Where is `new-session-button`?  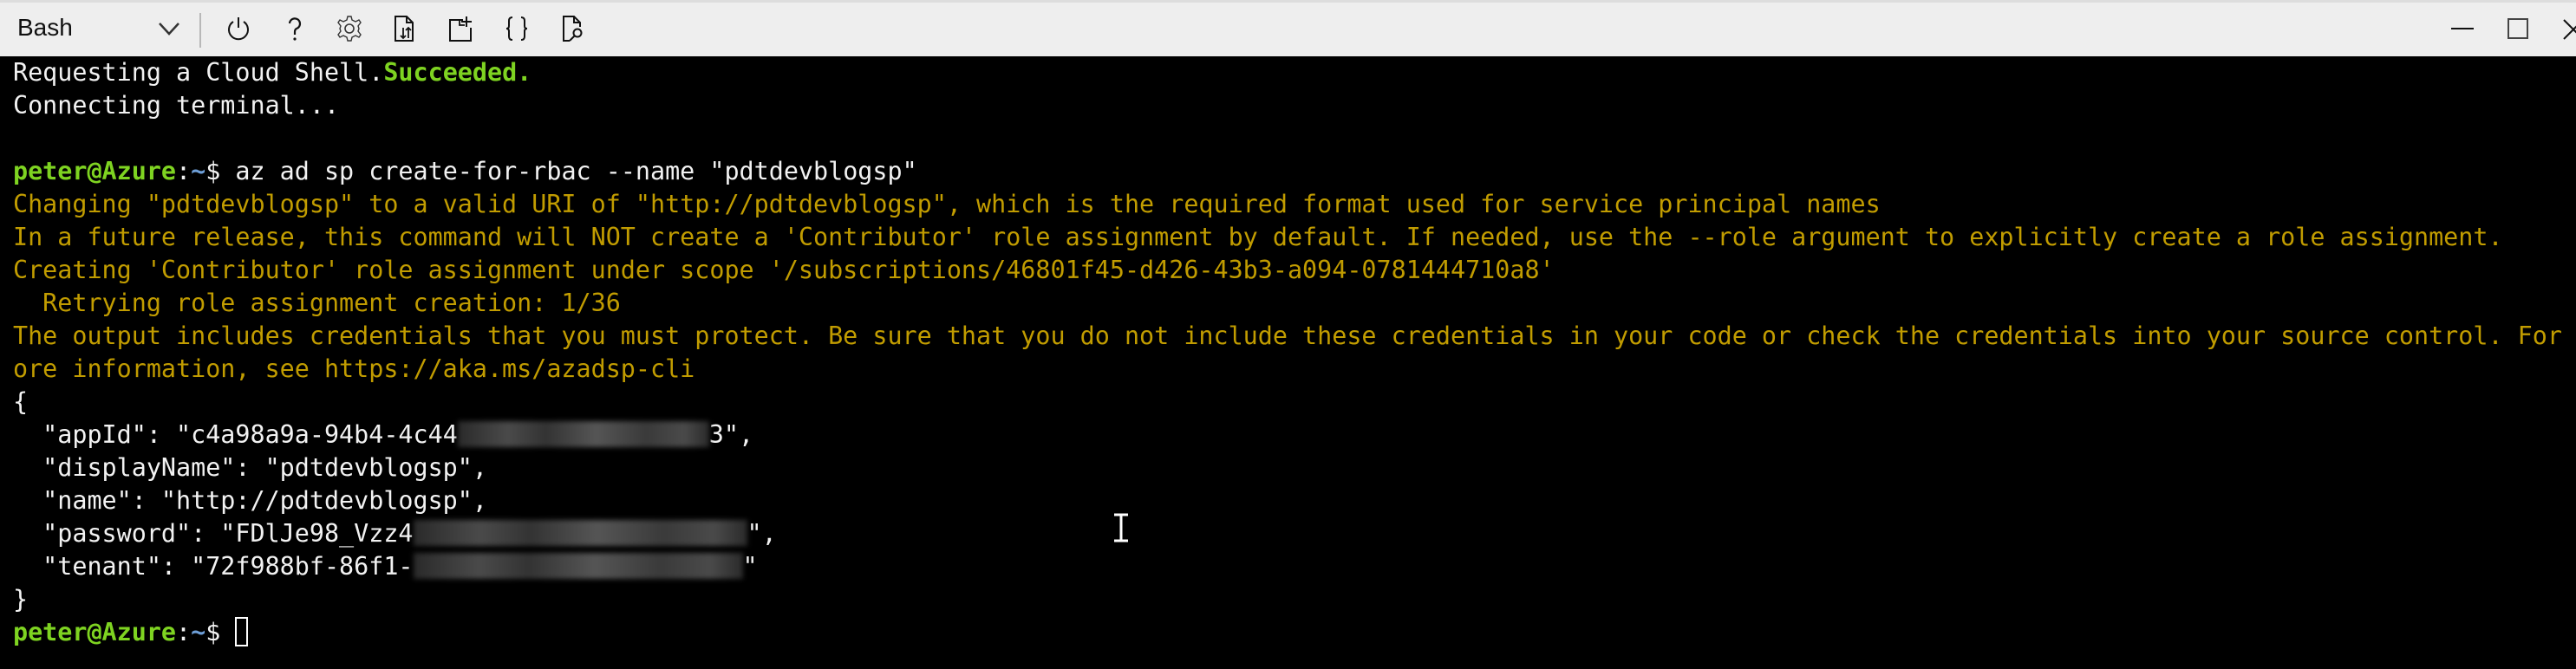
new-session-button is located at coordinates (460, 30).